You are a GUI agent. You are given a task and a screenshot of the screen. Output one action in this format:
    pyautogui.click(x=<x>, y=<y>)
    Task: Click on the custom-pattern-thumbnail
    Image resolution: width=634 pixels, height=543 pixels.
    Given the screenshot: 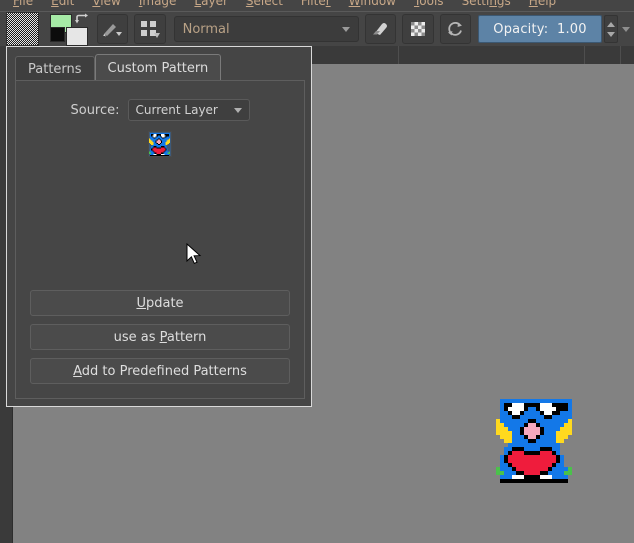 What is the action you would take?
    pyautogui.click(x=160, y=144)
    